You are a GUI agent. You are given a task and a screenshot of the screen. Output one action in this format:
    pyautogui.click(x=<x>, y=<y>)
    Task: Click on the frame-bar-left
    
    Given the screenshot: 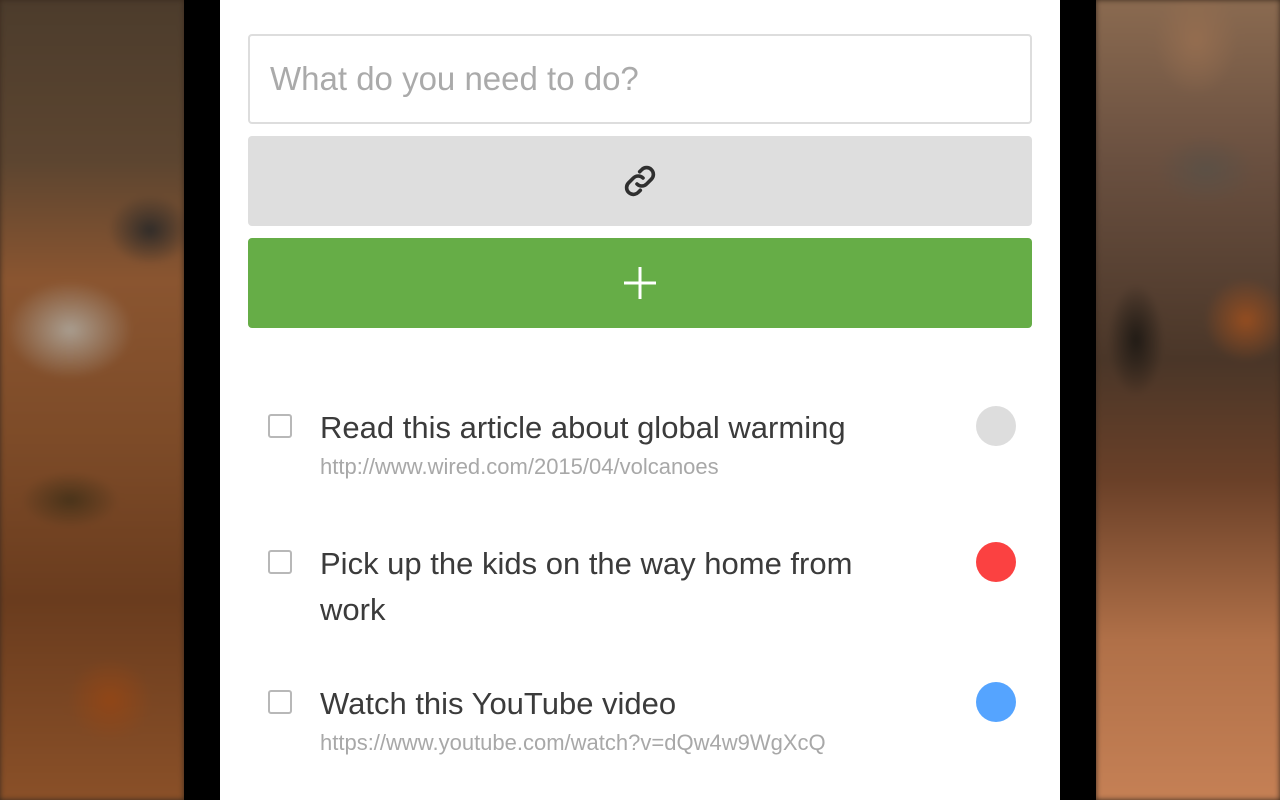 What is the action you would take?
    pyautogui.click(x=202, y=400)
    